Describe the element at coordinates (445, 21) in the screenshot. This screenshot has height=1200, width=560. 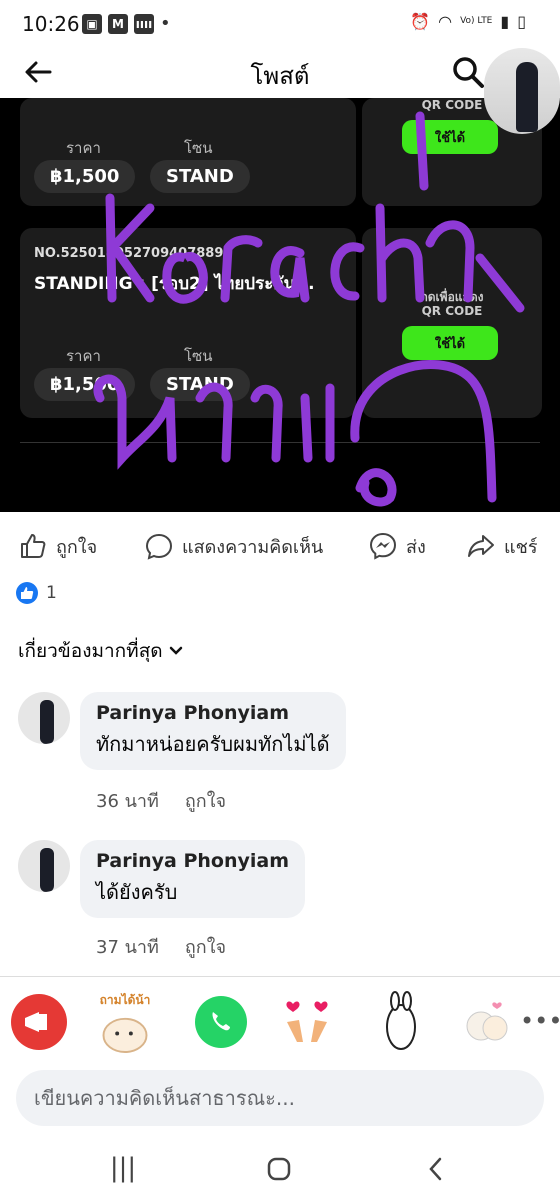
I see `wifi-icon: ◠` at that location.